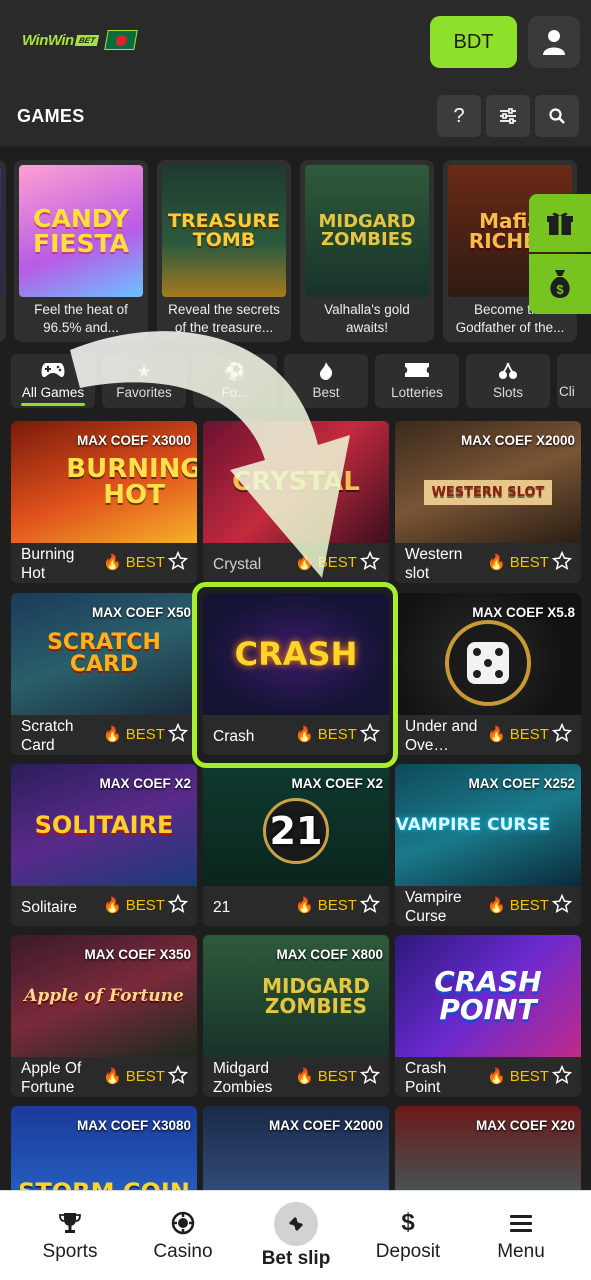 This screenshot has width=591, height=1280. I want to click on logo-text: WinWin, so click(48, 40).